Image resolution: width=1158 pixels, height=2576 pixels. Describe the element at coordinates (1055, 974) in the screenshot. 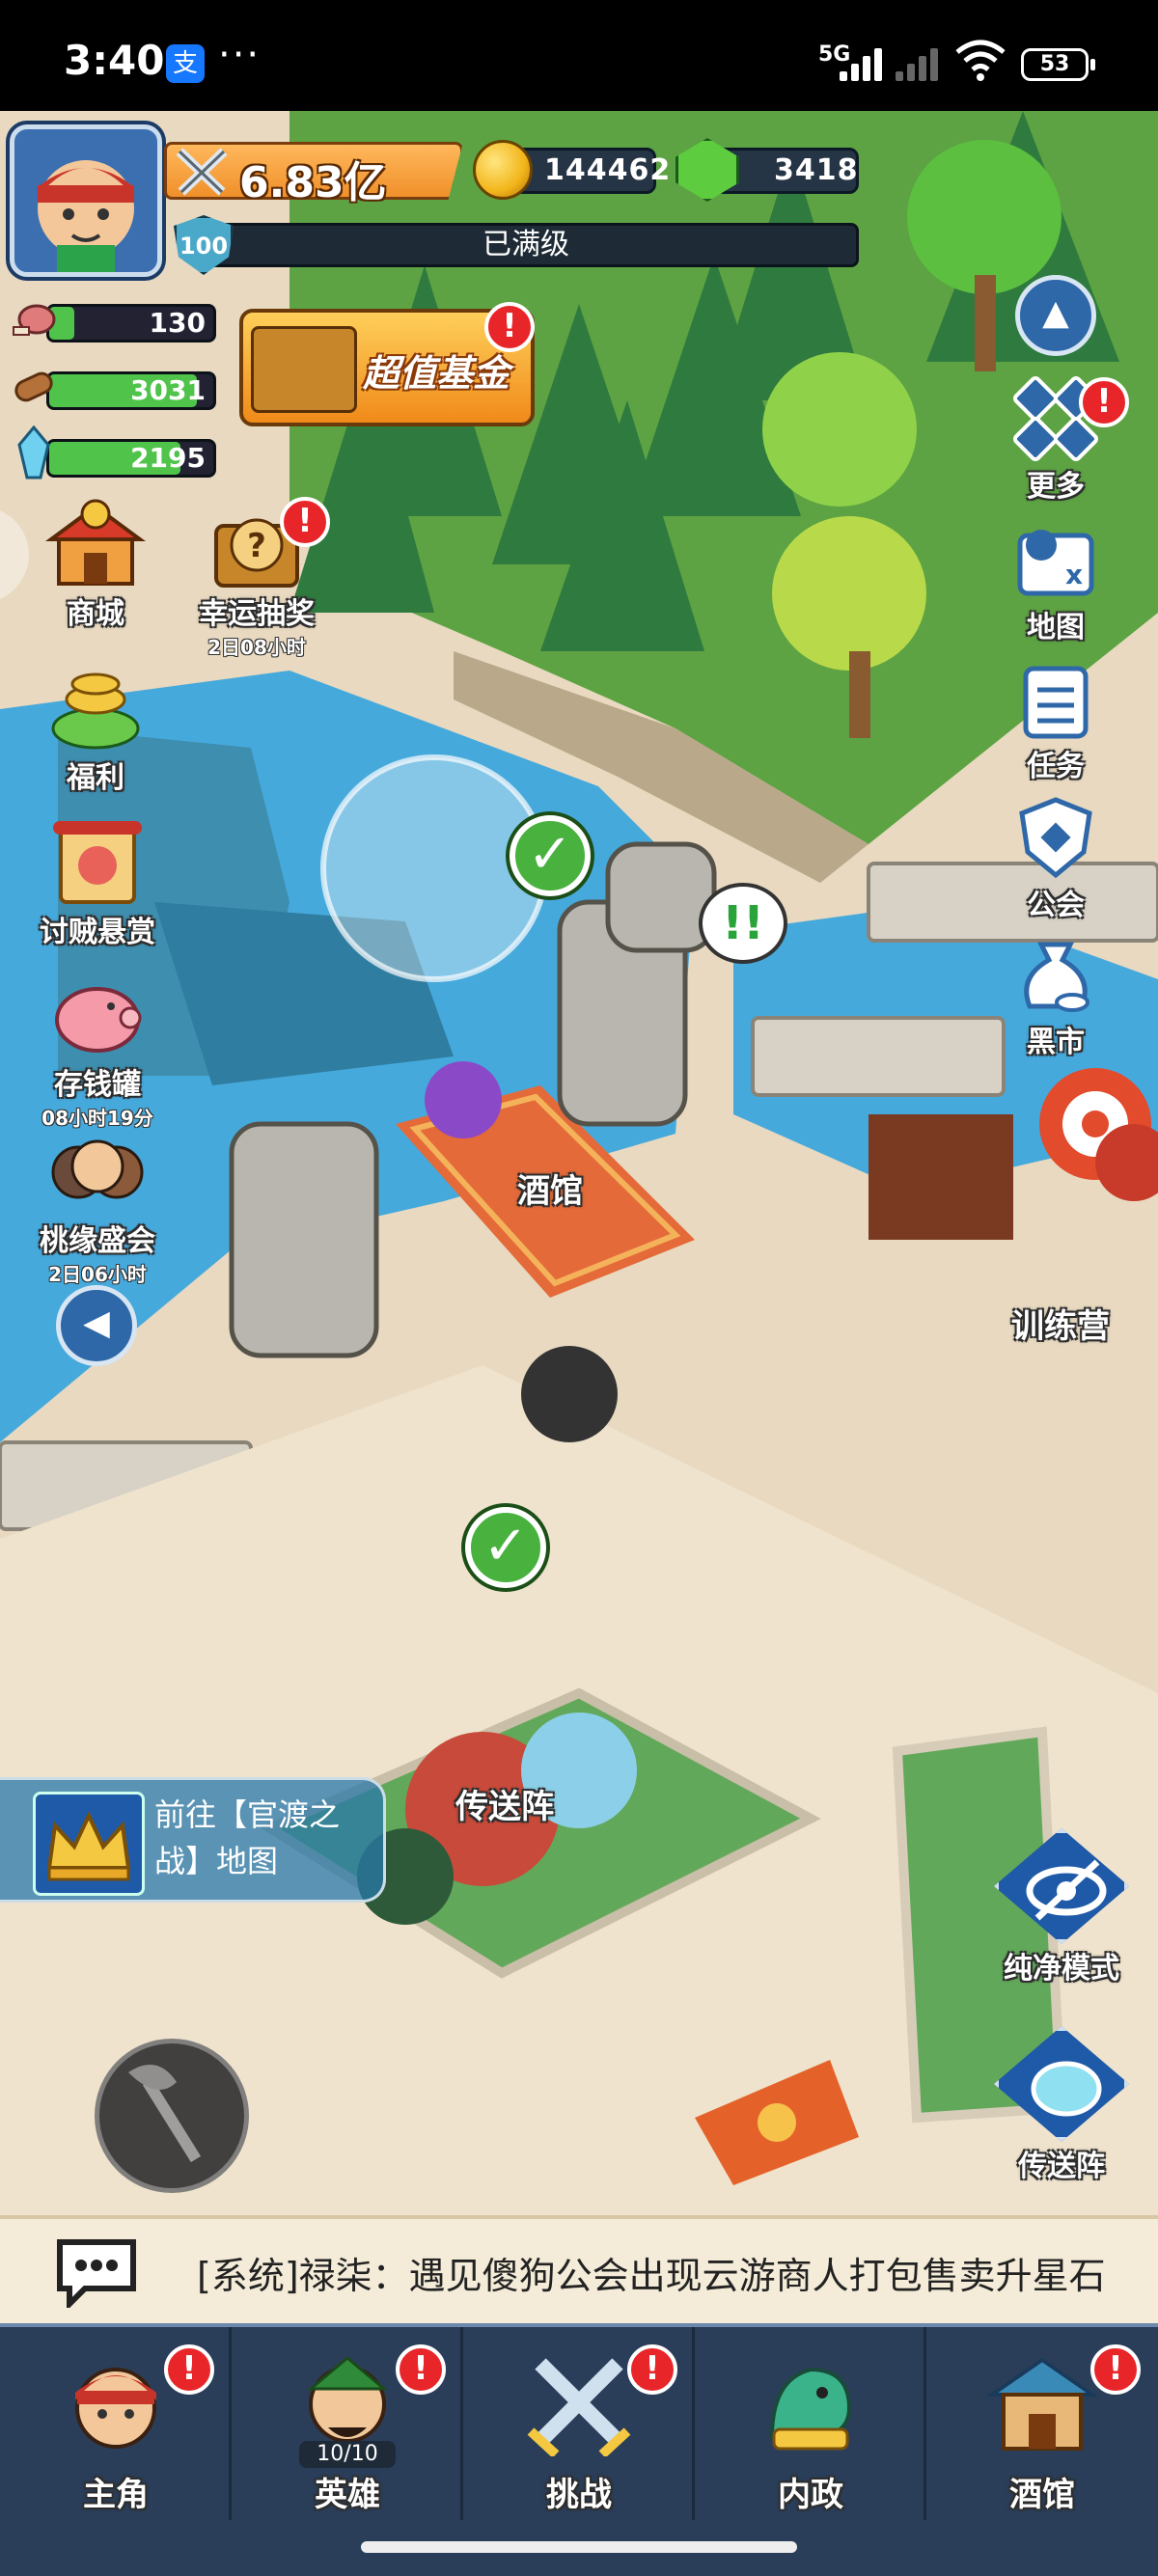

I see `money-bag-icon` at that location.